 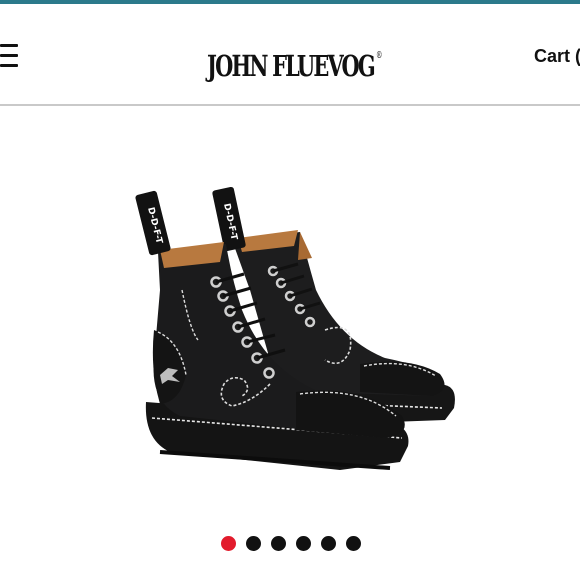 What do you see at coordinates (557, 56) in the screenshot?
I see `cart-link: Cart (` at bounding box center [557, 56].